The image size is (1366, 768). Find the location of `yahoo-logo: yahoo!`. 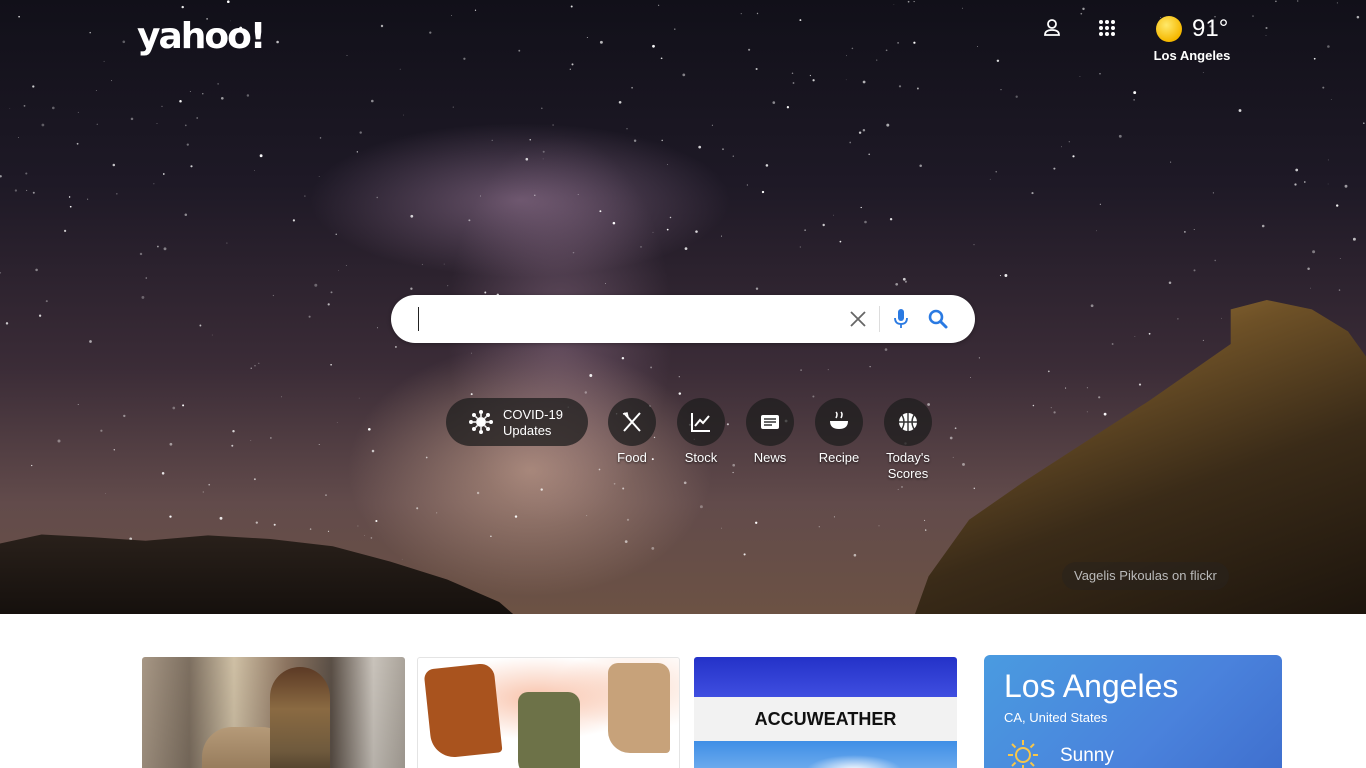

yahoo-logo: yahoo! is located at coordinates (201, 36).